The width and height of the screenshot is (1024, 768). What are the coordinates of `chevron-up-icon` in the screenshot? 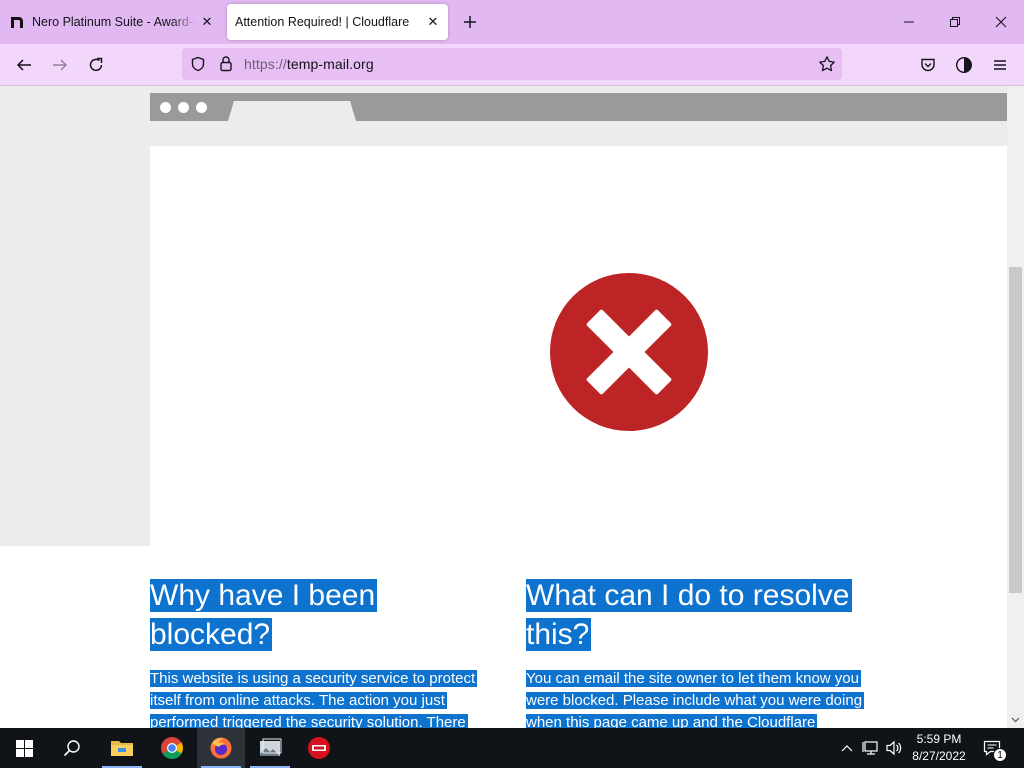 It's located at (847, 748).